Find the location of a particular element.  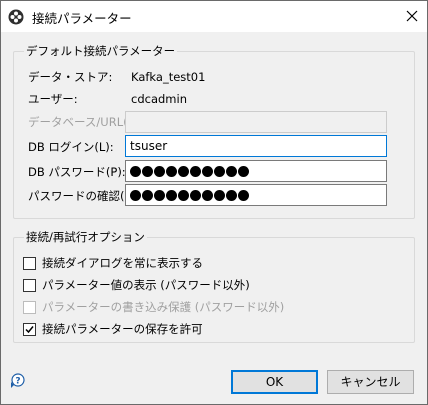

option-show-parameter-values: パラメーター値の表示 (パスワード以外) is located at coordinates (136, 285).